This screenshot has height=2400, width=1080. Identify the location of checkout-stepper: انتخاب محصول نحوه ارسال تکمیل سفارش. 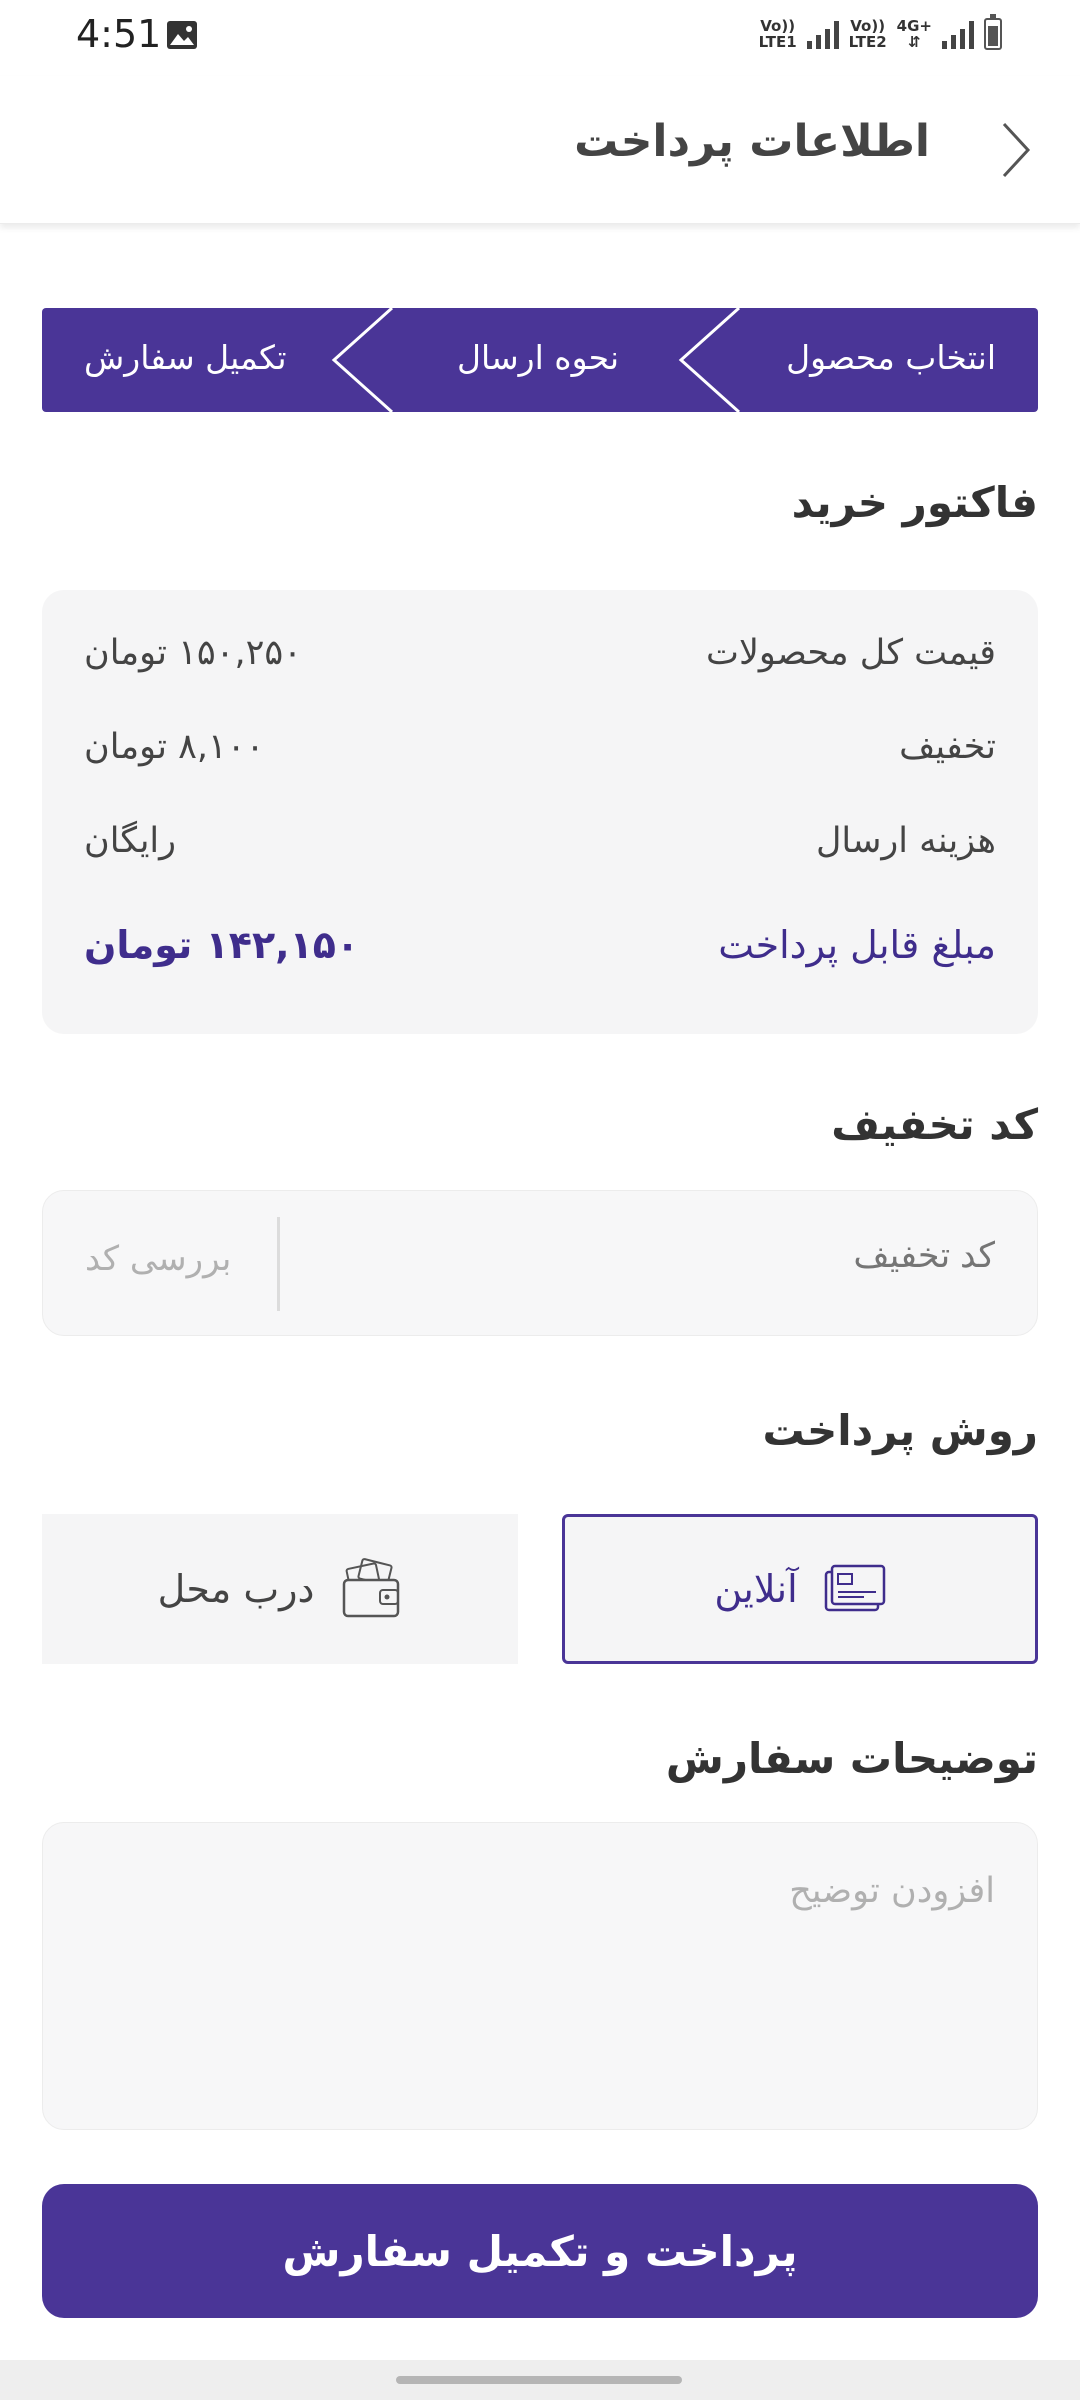
(540, 360).